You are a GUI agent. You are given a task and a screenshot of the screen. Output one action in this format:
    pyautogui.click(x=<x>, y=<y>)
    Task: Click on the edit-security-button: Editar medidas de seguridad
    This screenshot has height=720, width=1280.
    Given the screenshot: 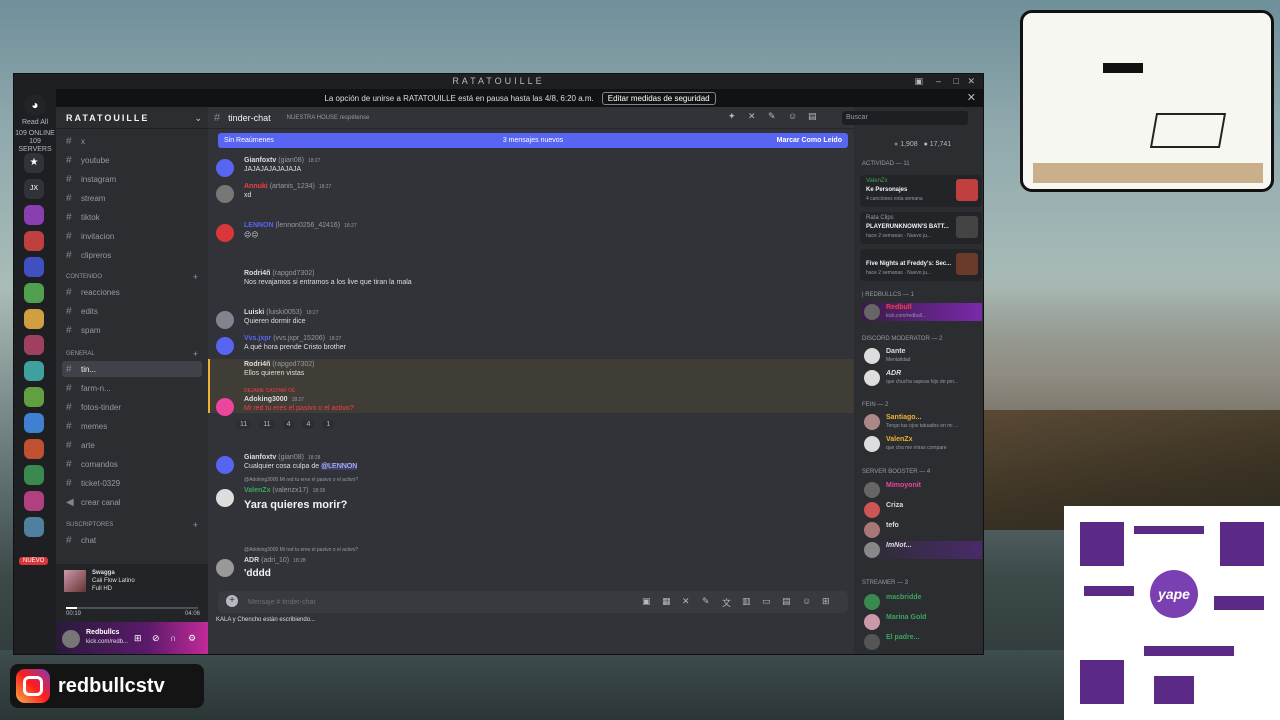 What is the action you would take?
    pyautogui.click(x=658, y=98)
    